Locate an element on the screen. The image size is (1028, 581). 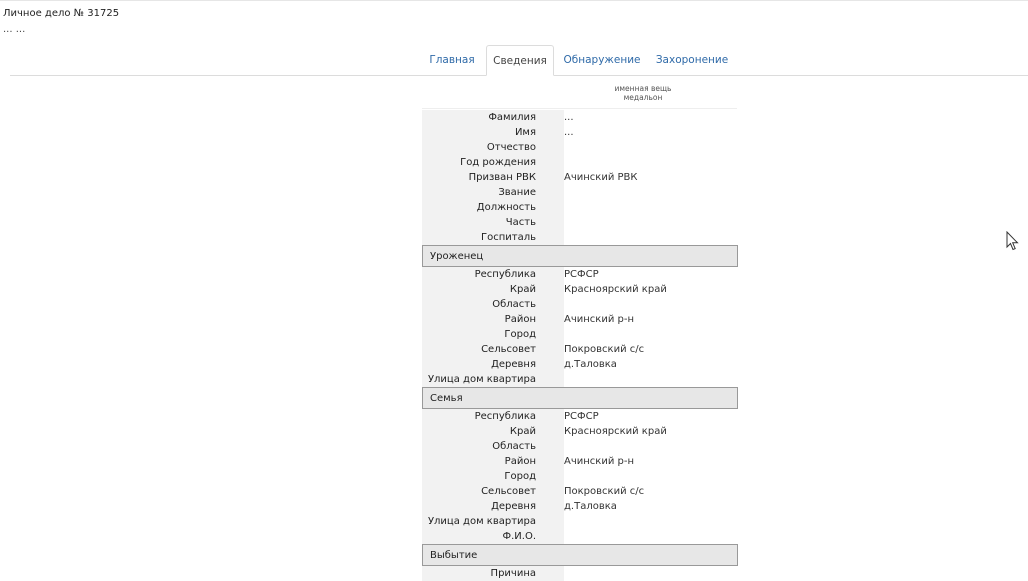
form-row: Часть is located at coordinates (580, 222).